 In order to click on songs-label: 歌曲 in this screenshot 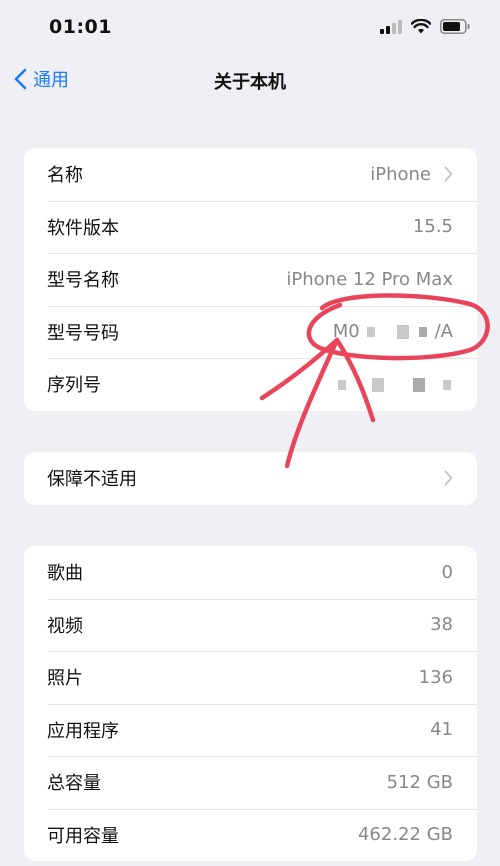, I will do `click(65, 574)`.